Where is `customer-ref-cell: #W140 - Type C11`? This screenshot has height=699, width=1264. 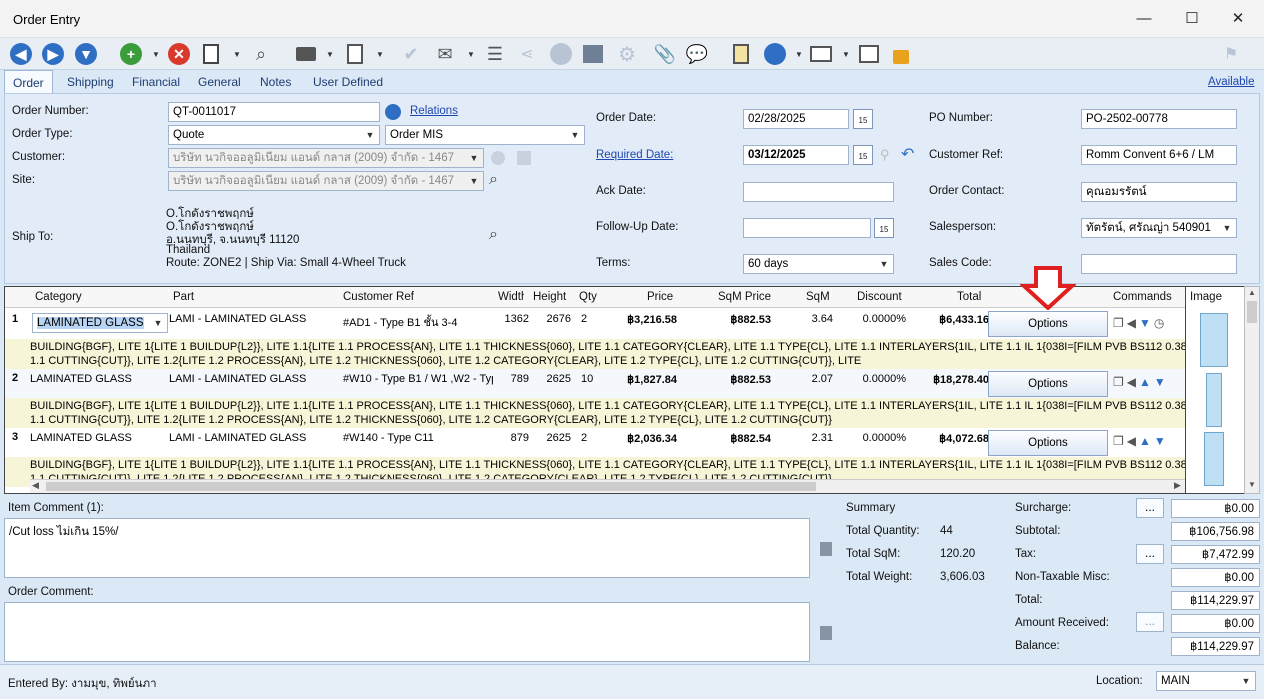
customer-ref-cell: #W140 - Type C11 is located at coordinates (418, 438).